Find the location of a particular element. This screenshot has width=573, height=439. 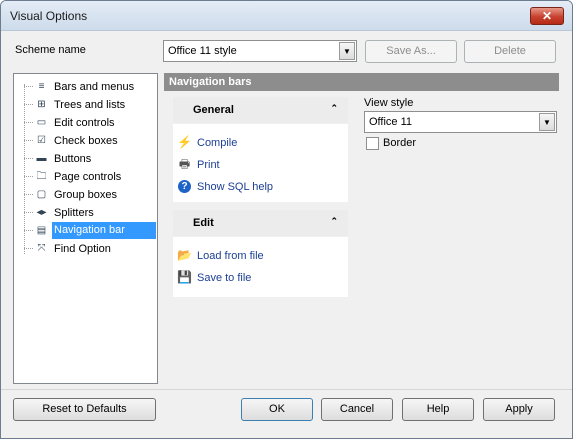

help-button: Help is located at coordinates (438, 409).